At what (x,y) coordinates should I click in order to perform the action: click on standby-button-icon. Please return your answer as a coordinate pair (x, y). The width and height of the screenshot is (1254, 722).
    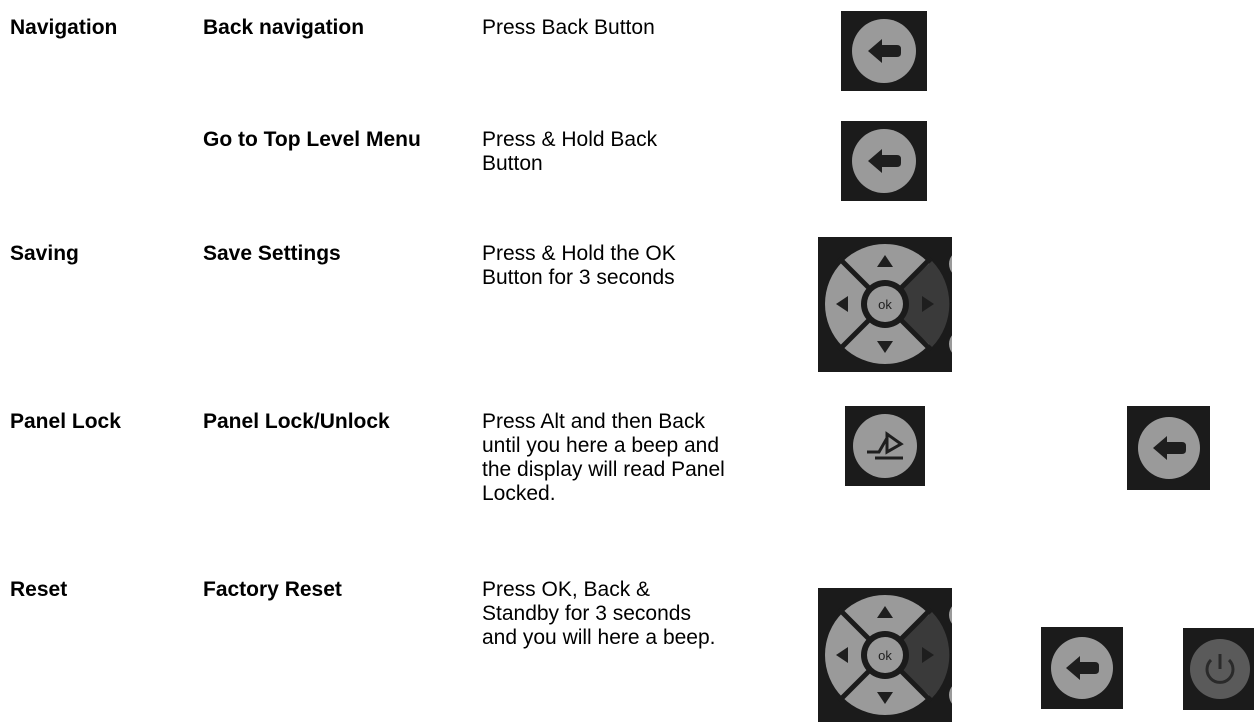
    Looking at the image, I should click on (1218, 669).